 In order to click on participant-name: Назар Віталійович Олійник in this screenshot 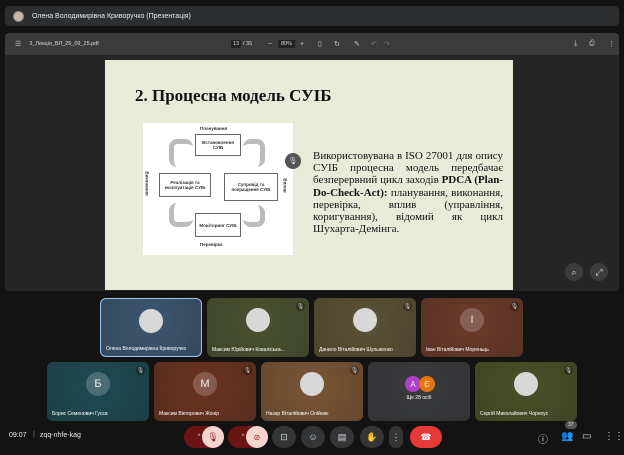, I will do `click(297, 414)`.